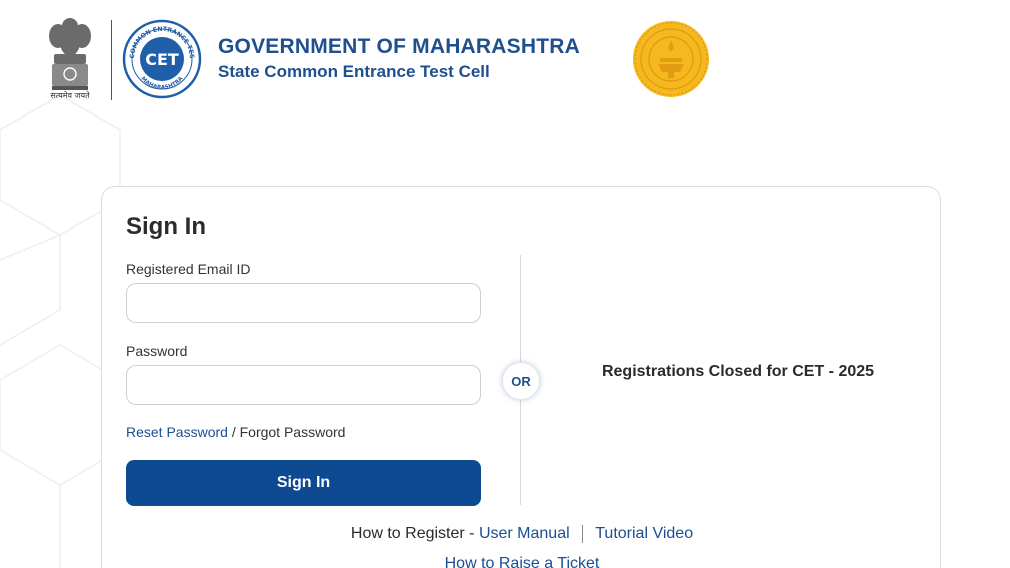  I want to click on password-input, so click(303, 385).